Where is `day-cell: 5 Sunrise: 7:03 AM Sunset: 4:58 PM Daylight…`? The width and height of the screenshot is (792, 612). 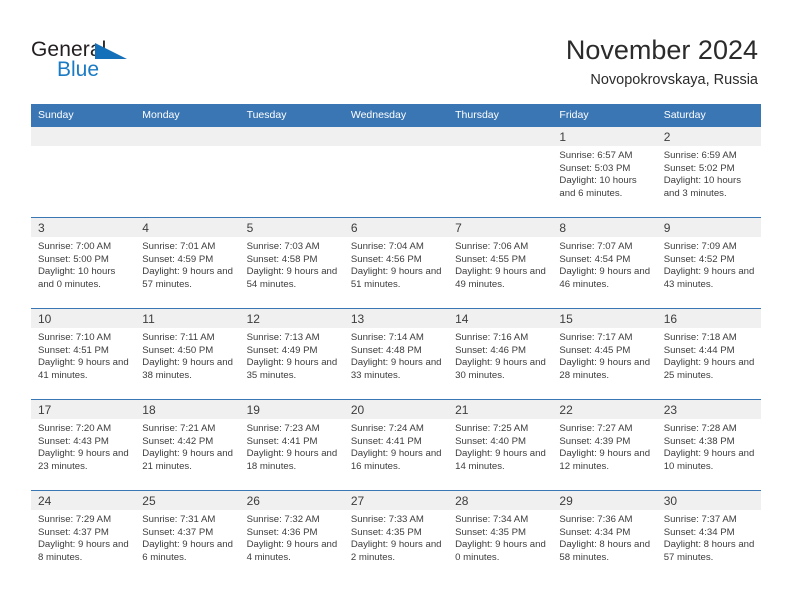
day-cell: 5 Sunrise: 7:03 AM Sunset: 4:58 PM Daylight… is located at coordinates (291, 263).